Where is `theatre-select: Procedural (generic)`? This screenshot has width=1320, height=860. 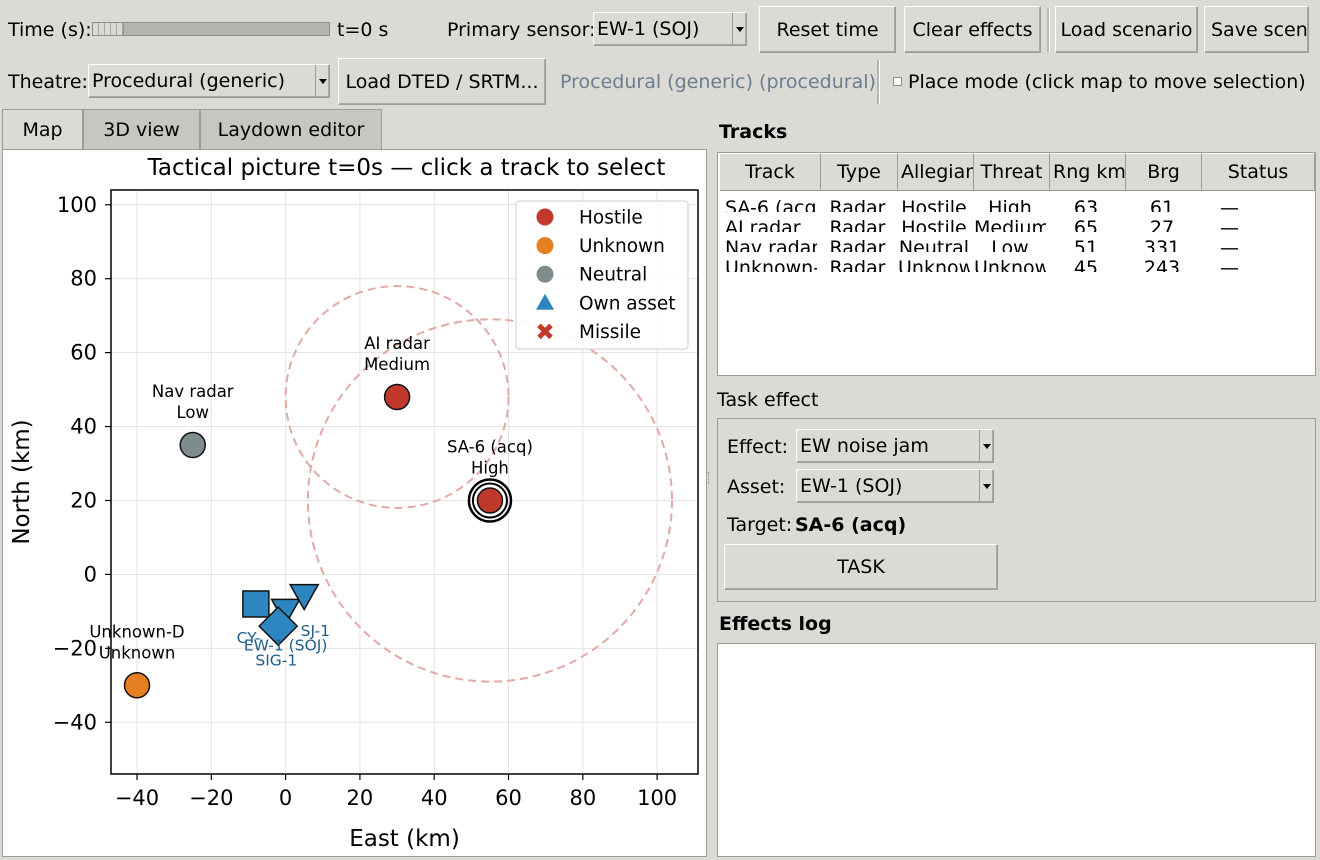
theatre-select: Procedural (generic) is located at coordinates (209, 81).